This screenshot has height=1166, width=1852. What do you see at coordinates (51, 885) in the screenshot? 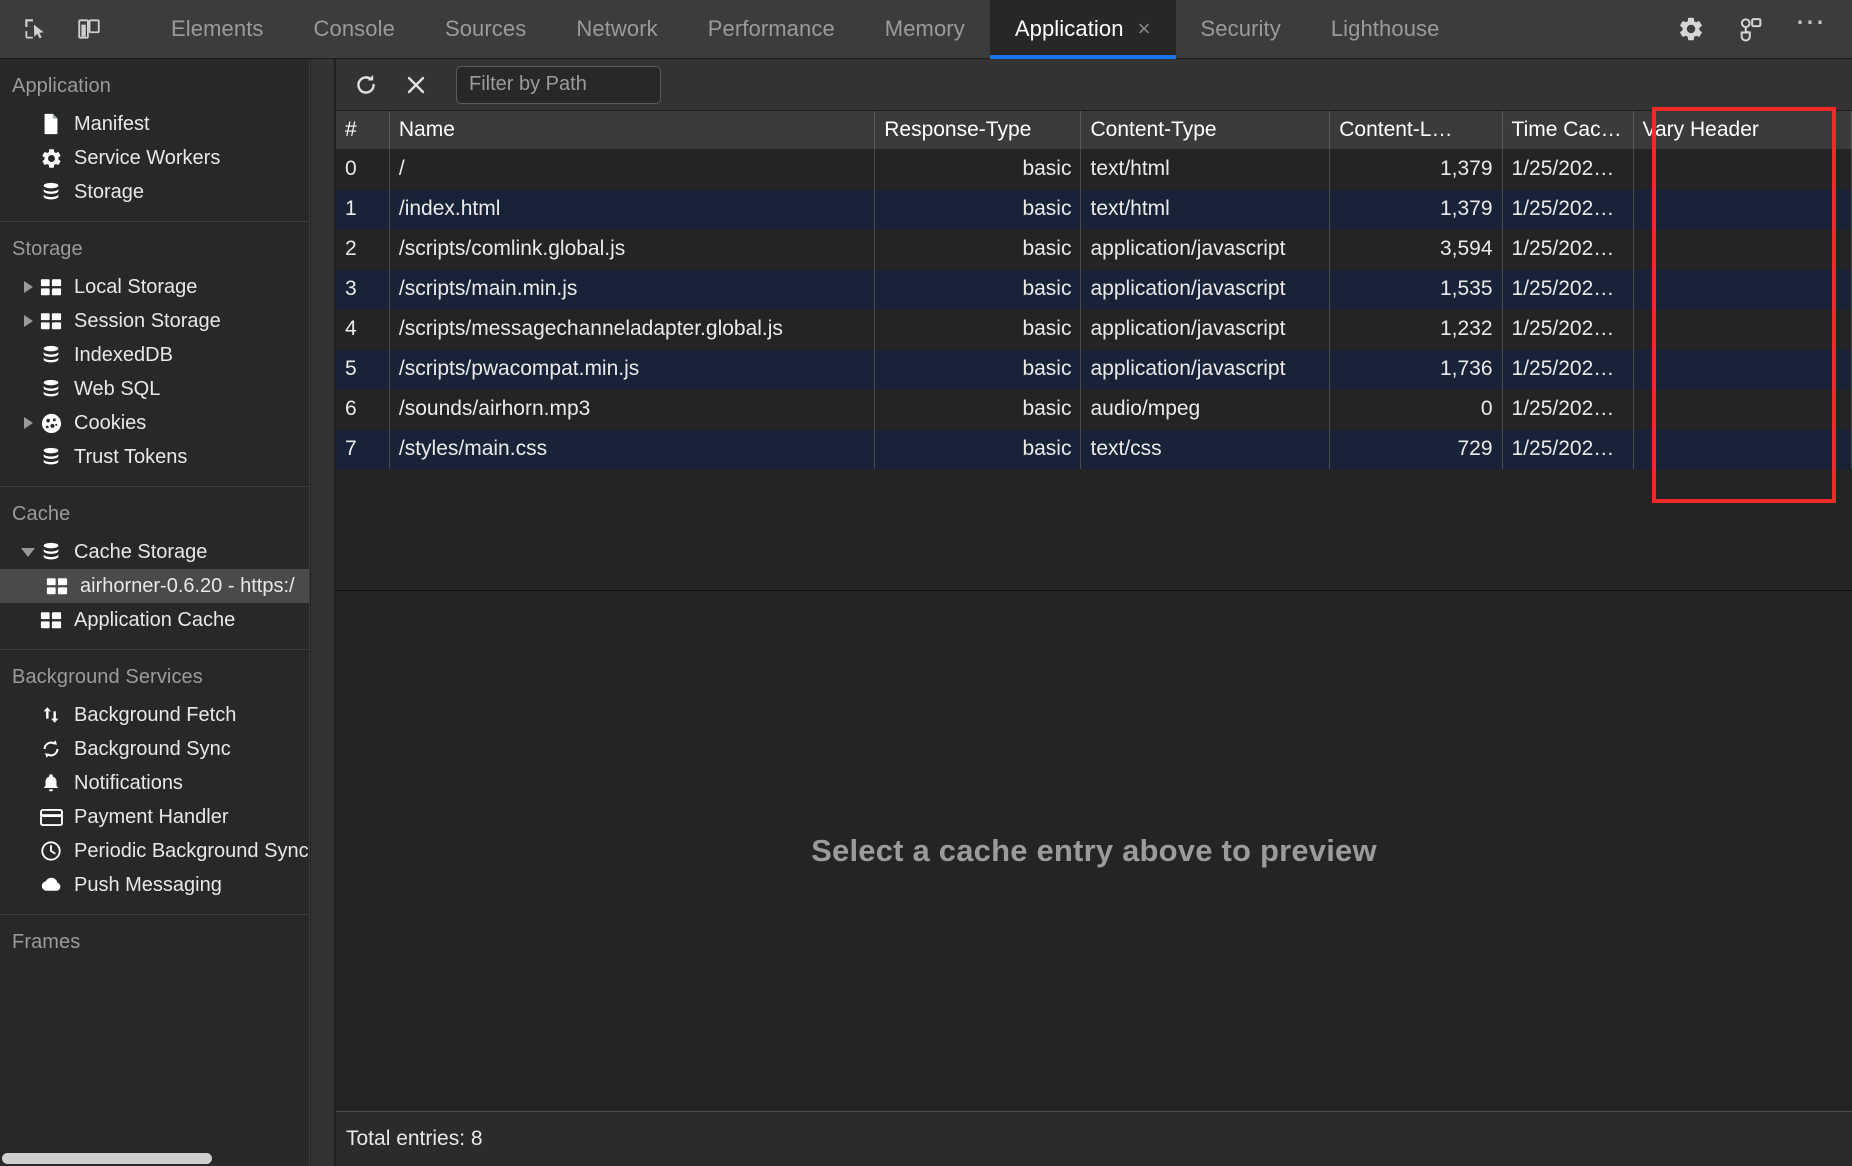
I see `cloud-icon` at bounding box center [51, 885].